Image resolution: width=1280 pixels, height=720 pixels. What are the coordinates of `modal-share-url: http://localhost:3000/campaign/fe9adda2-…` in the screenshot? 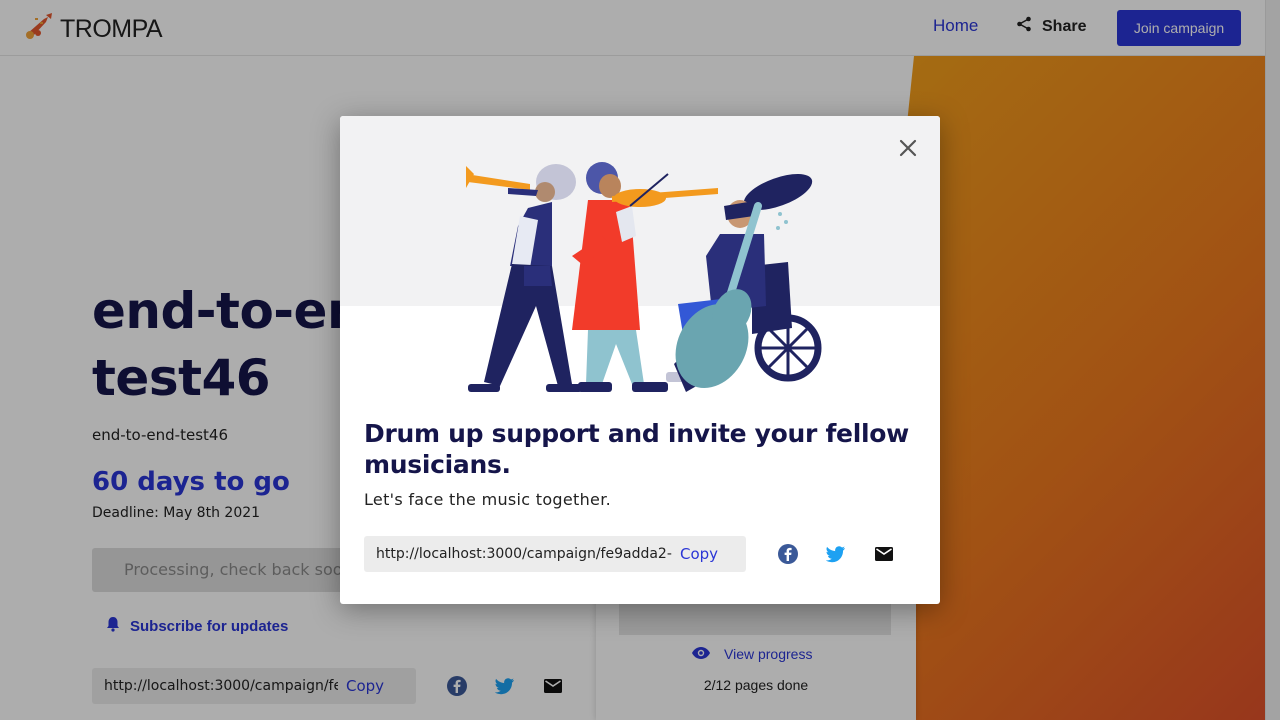 It's located at (518, 554).